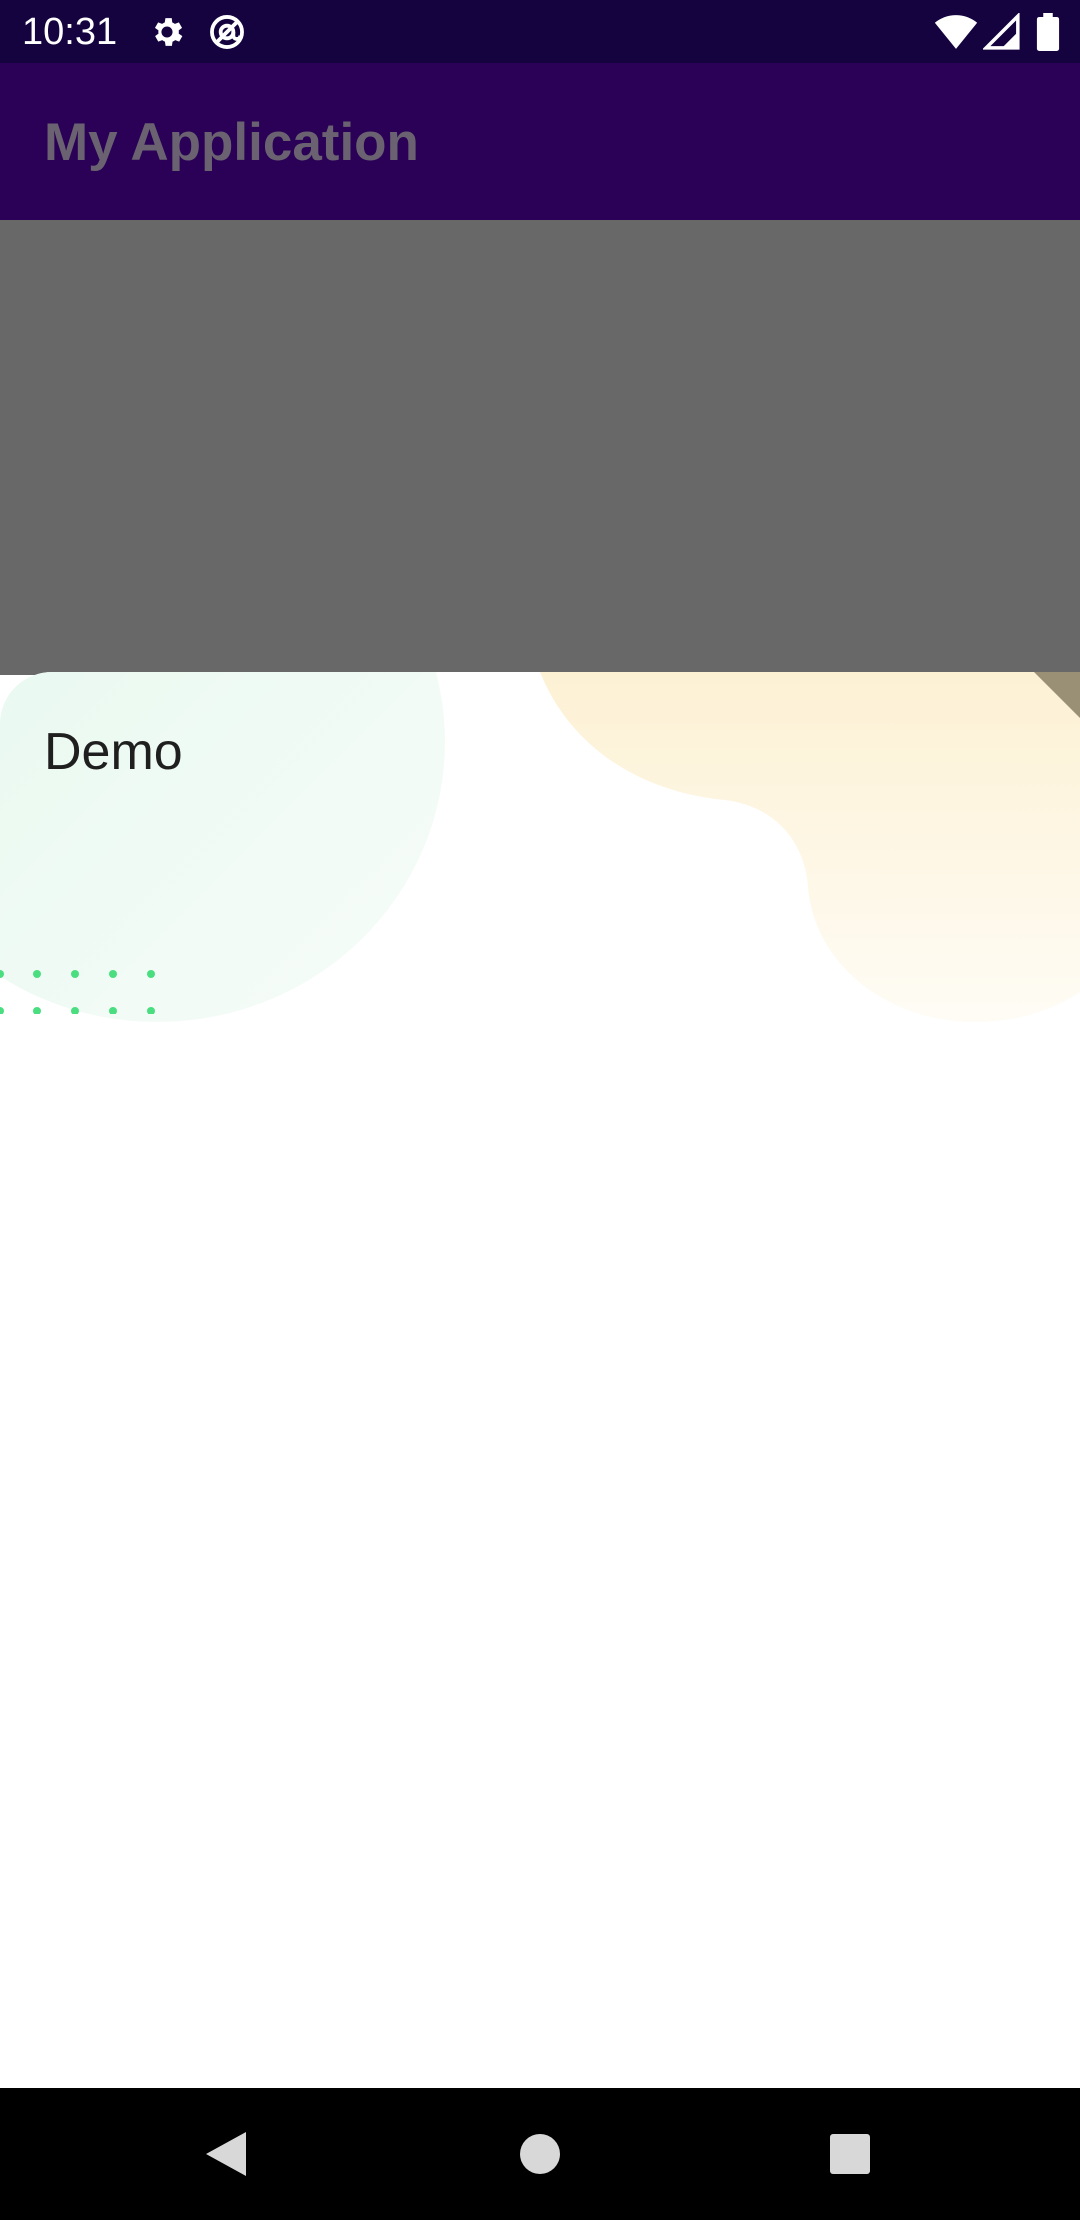 The image size is (1080, 2220). I want to click on status-bar: 10:31, so click(540, 31).